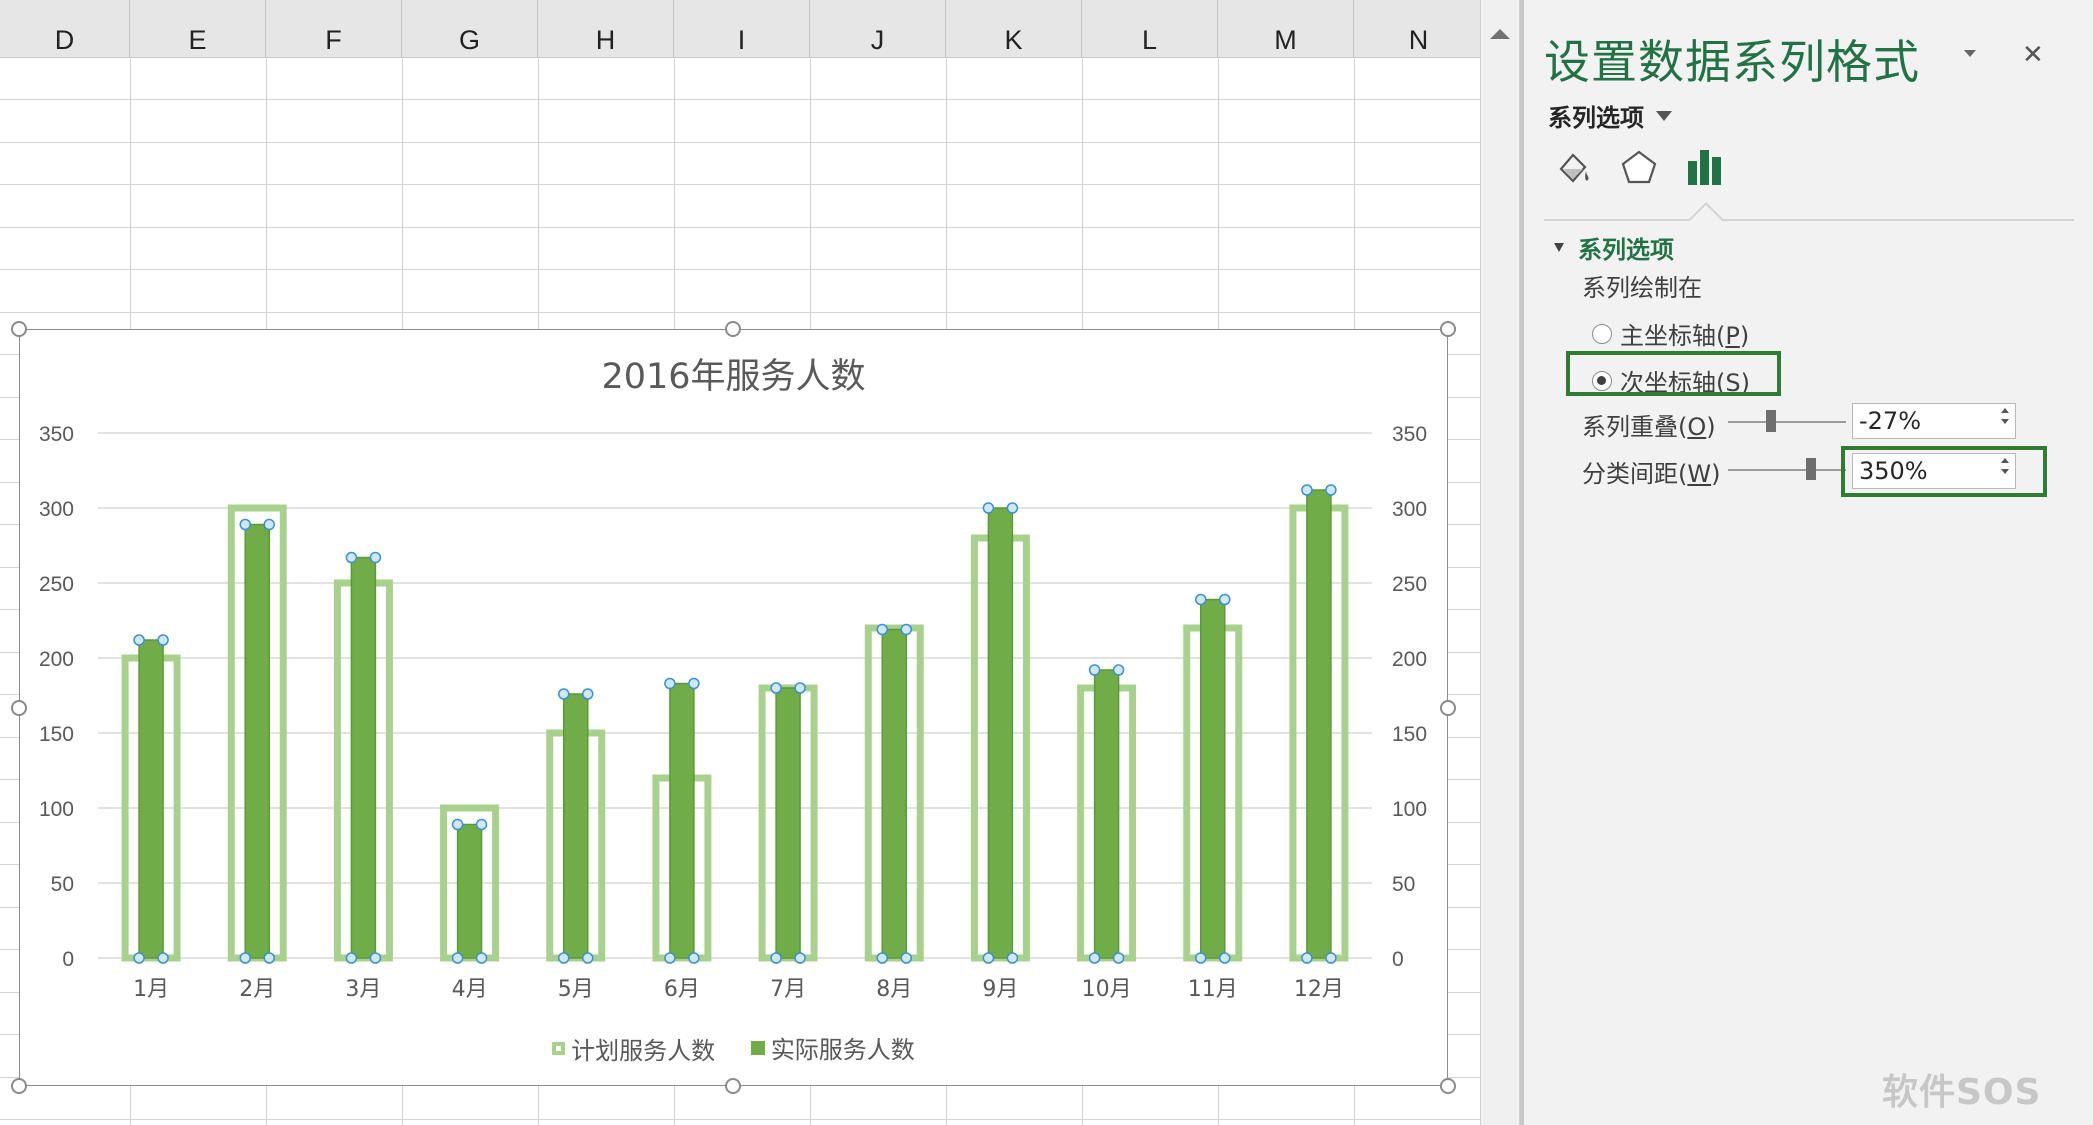  Describe the element at coordinates (1962, 1092) in the screenshot. I see `watermark: 软件SOS` at that location.